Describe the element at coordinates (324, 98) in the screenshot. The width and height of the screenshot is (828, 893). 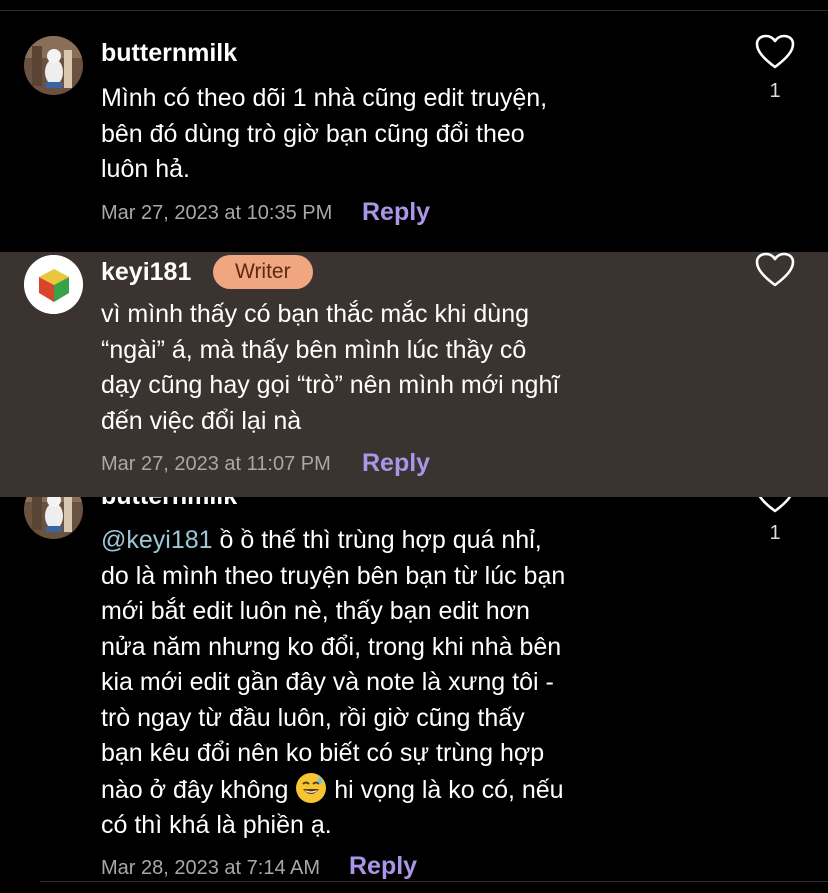
I see `comment-line: Mình có theo dõi 1 nhà cũng edit truyện,` at that location.